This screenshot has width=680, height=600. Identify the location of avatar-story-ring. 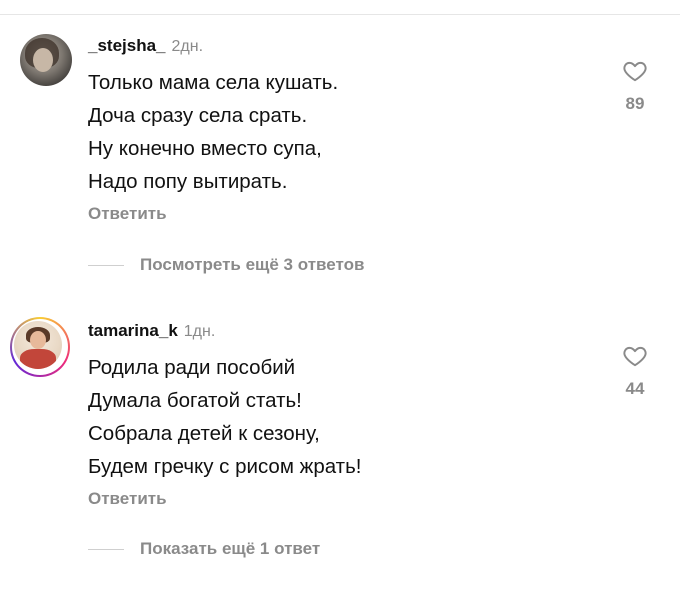
(40, 347).